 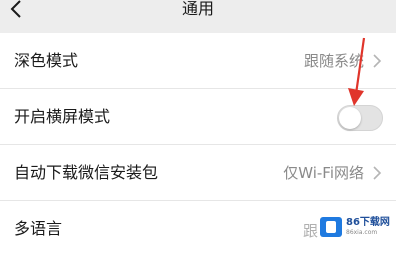 I want to click on watermark-url: 86xia.com, so click(x=362, y=232).